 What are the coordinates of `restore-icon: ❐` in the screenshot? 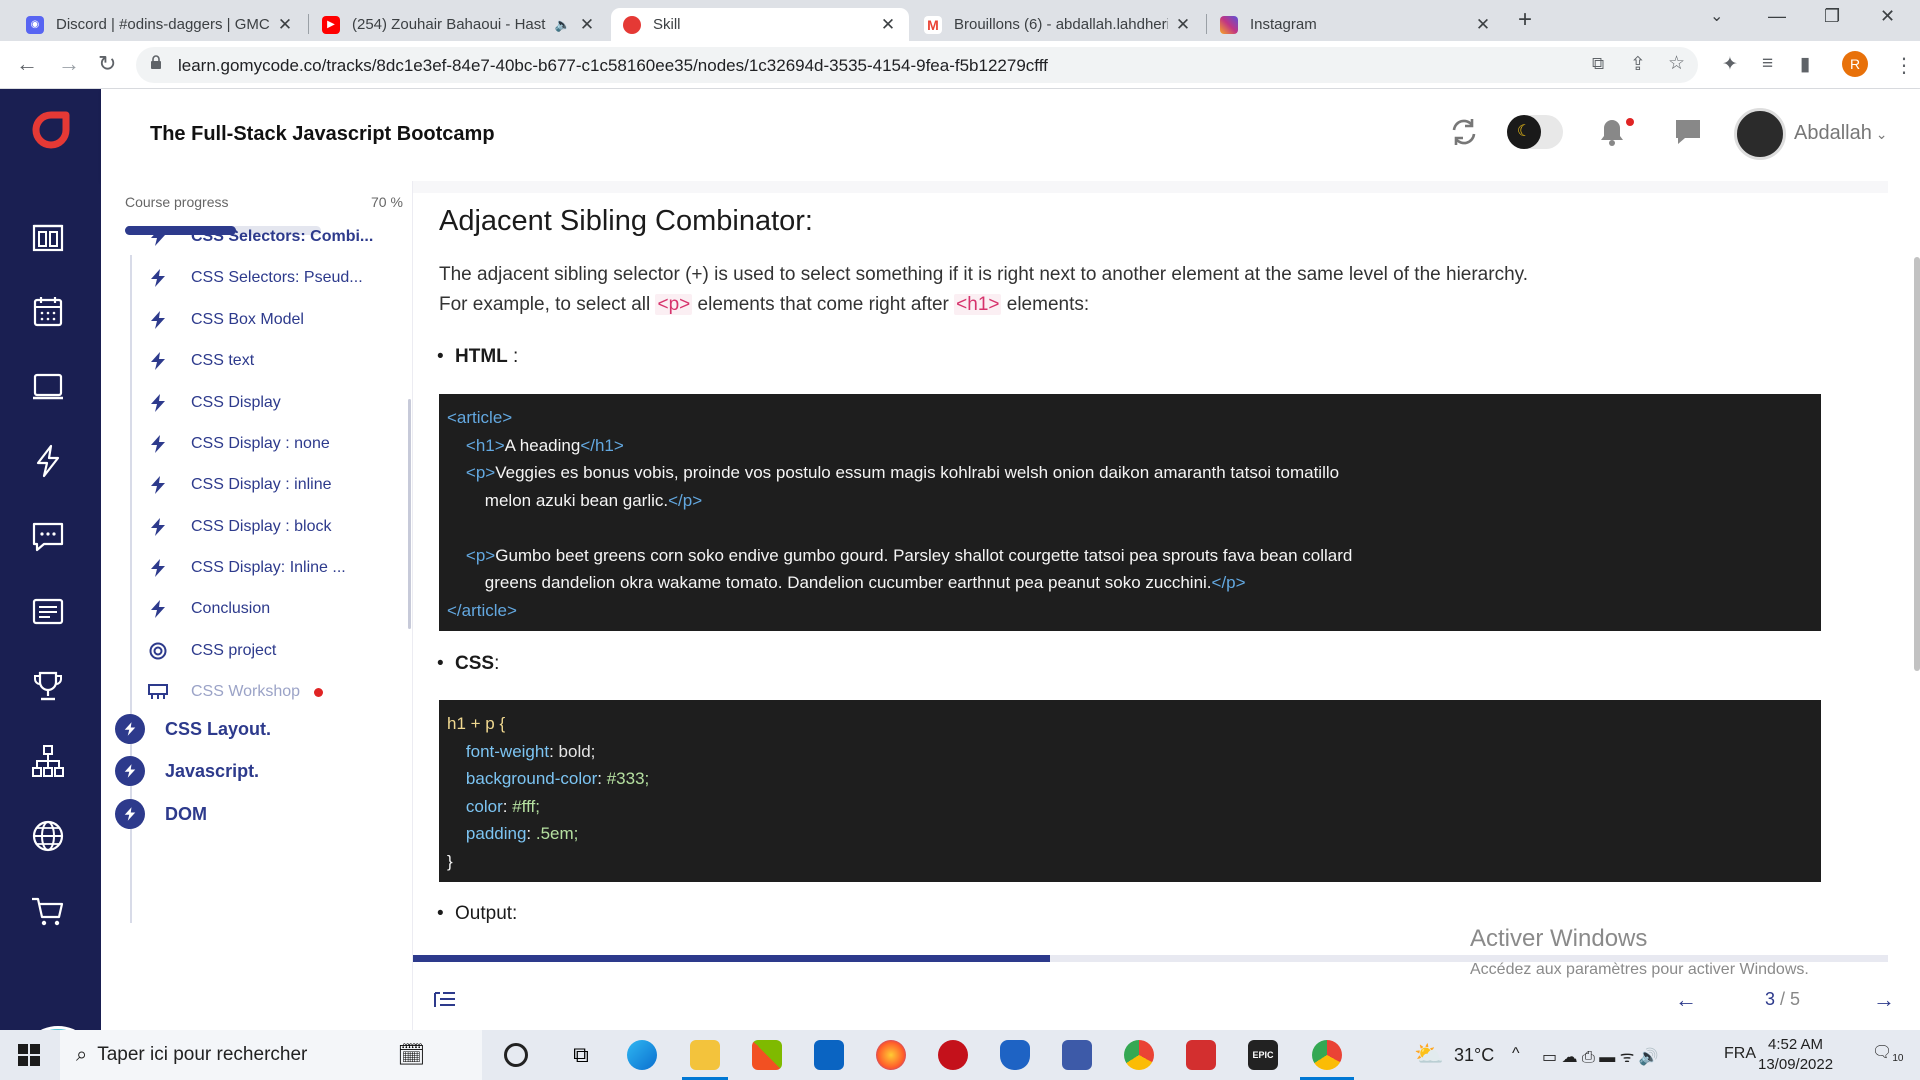 It's located at (1832, 16).